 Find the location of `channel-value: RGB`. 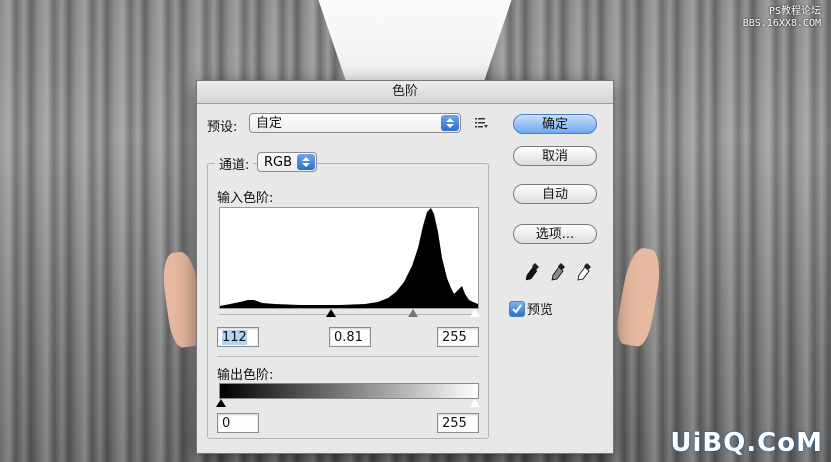

channel-value: RGB is located at coordinates (278, 162).